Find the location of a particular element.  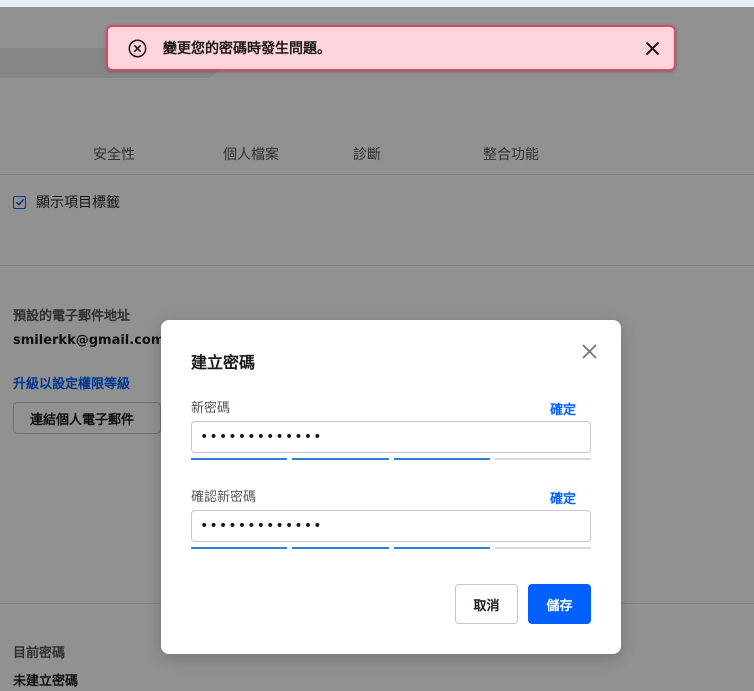

new-password-input is located at coordinates (391, 437).